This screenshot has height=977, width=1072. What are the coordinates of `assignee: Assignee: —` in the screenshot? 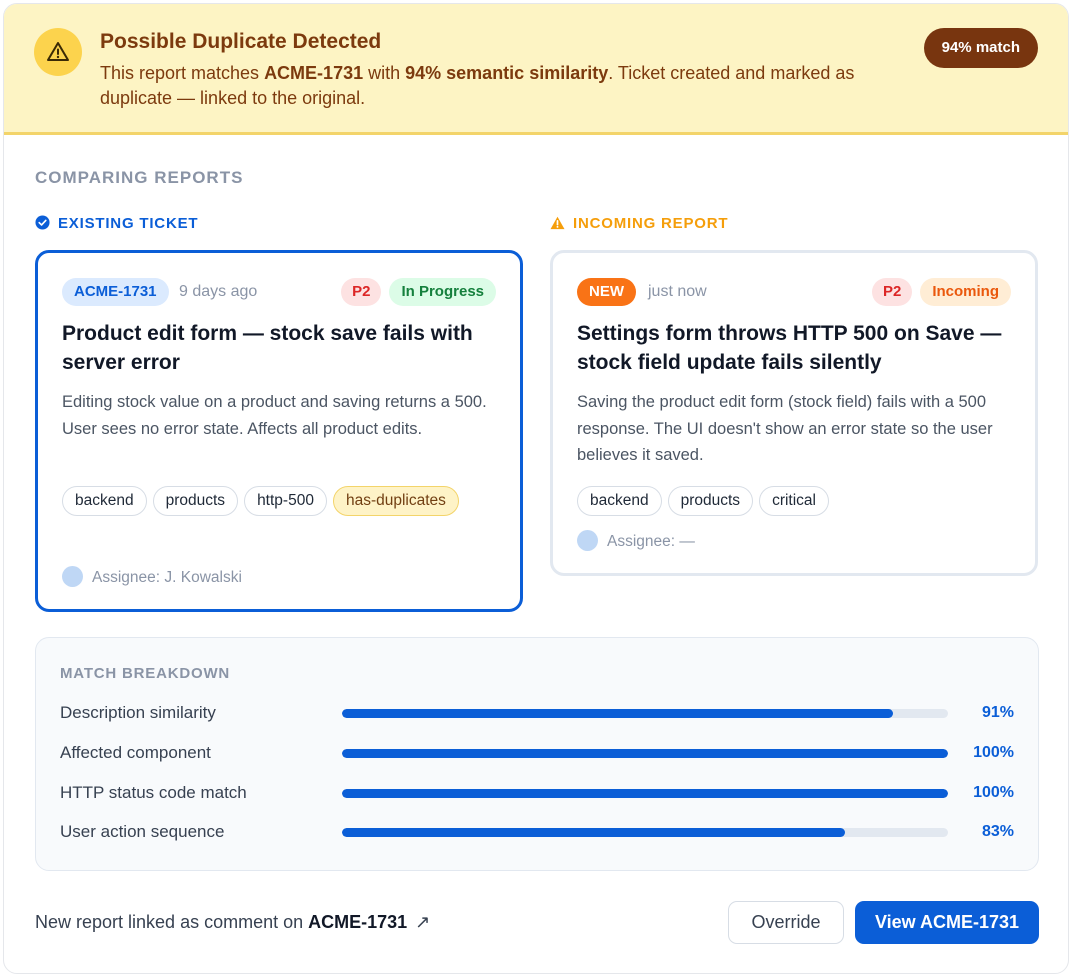 It's located at (636, 541).